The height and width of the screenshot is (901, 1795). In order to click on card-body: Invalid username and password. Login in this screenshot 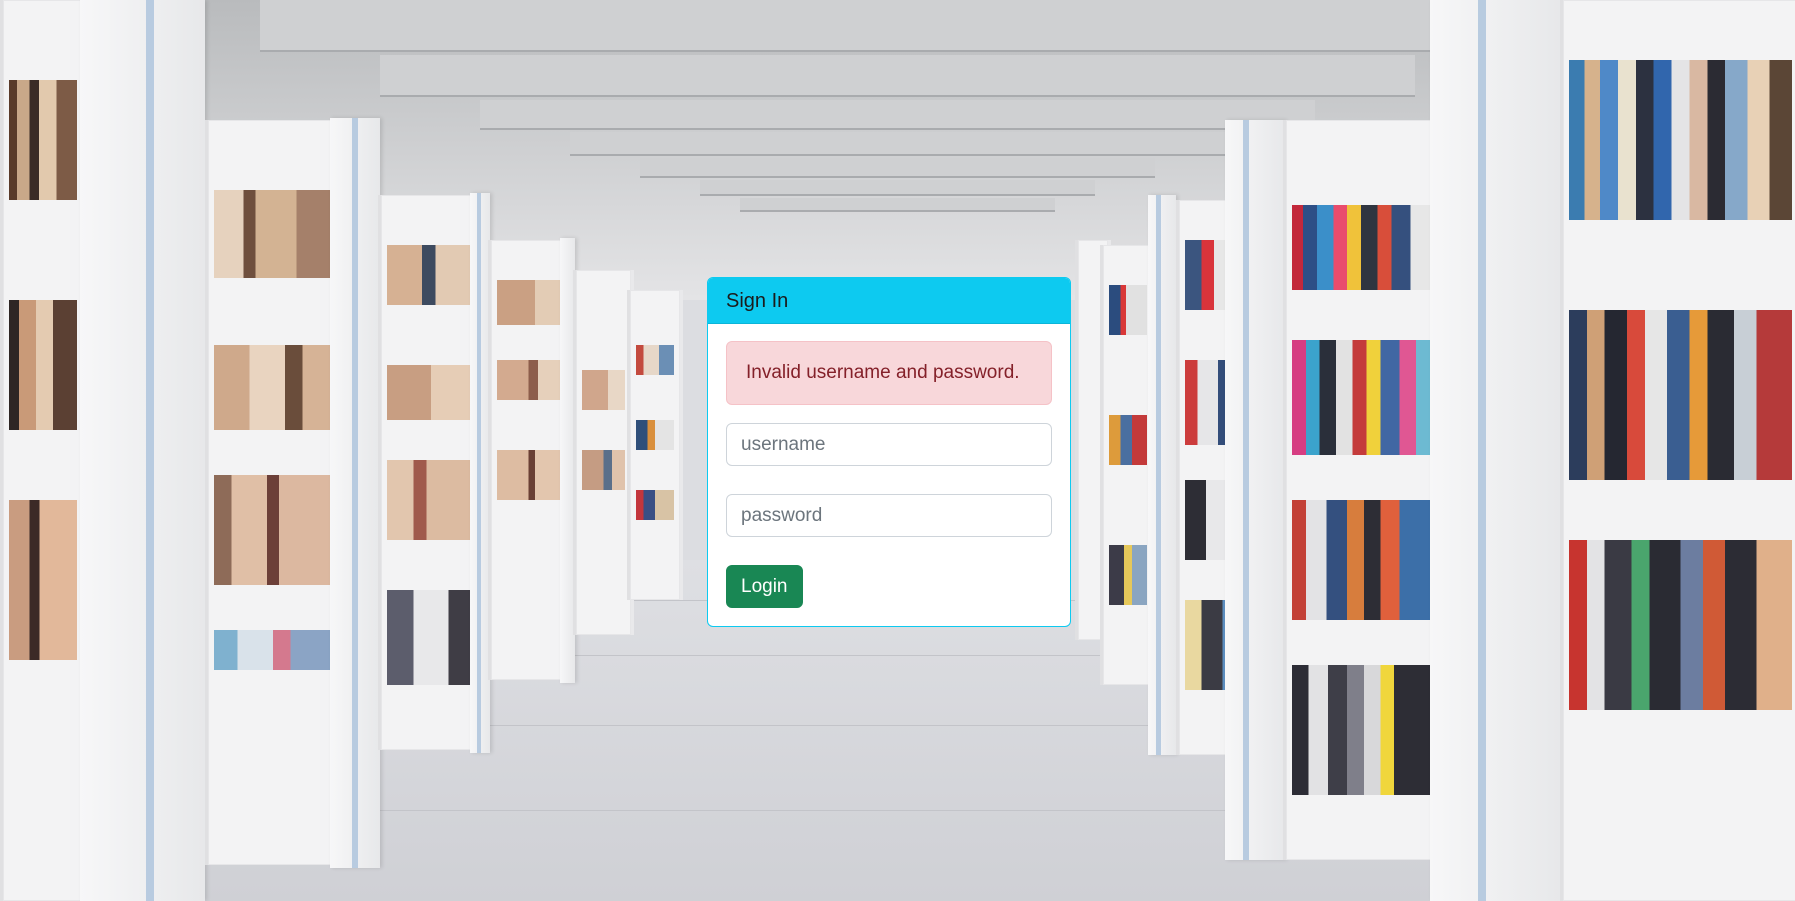, I will do `click(889, 466)`.